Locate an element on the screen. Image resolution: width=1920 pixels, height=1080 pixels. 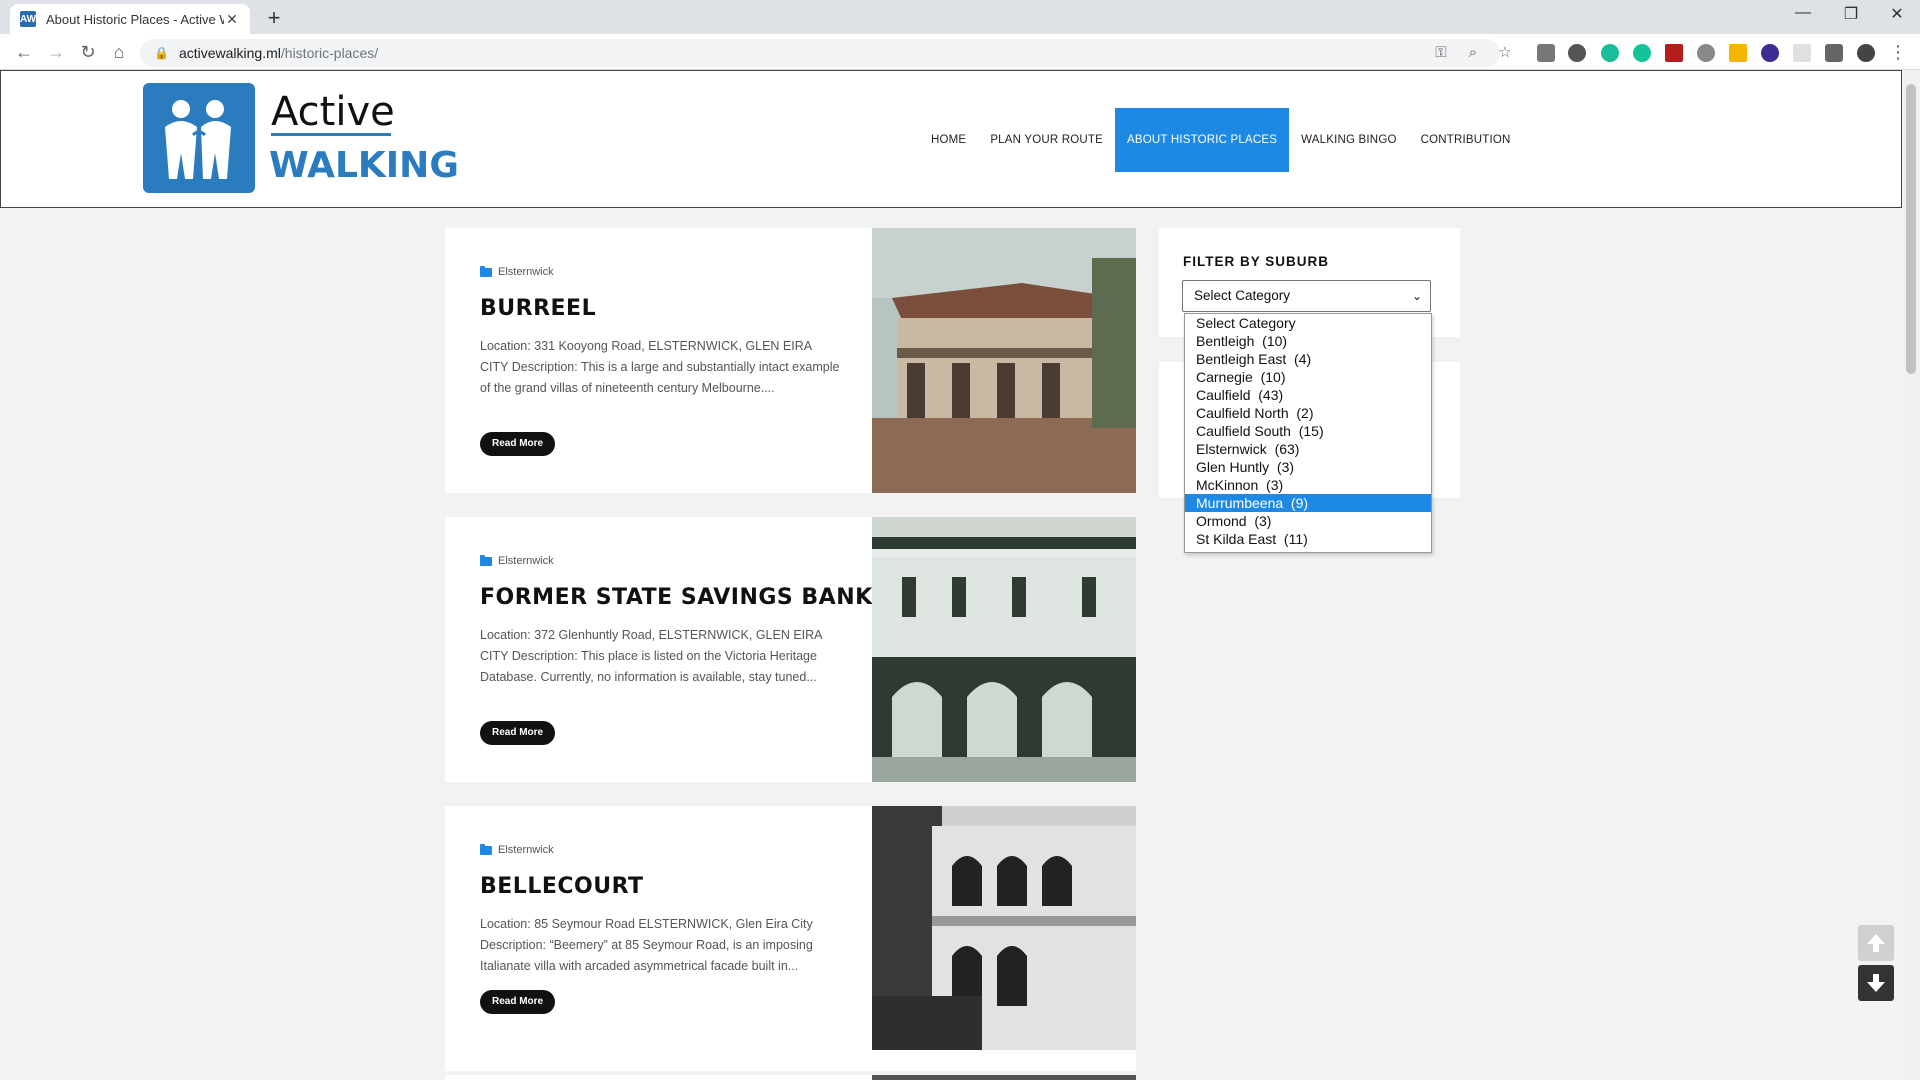
post-title: BURREEL is located at coordinates (538, 308).